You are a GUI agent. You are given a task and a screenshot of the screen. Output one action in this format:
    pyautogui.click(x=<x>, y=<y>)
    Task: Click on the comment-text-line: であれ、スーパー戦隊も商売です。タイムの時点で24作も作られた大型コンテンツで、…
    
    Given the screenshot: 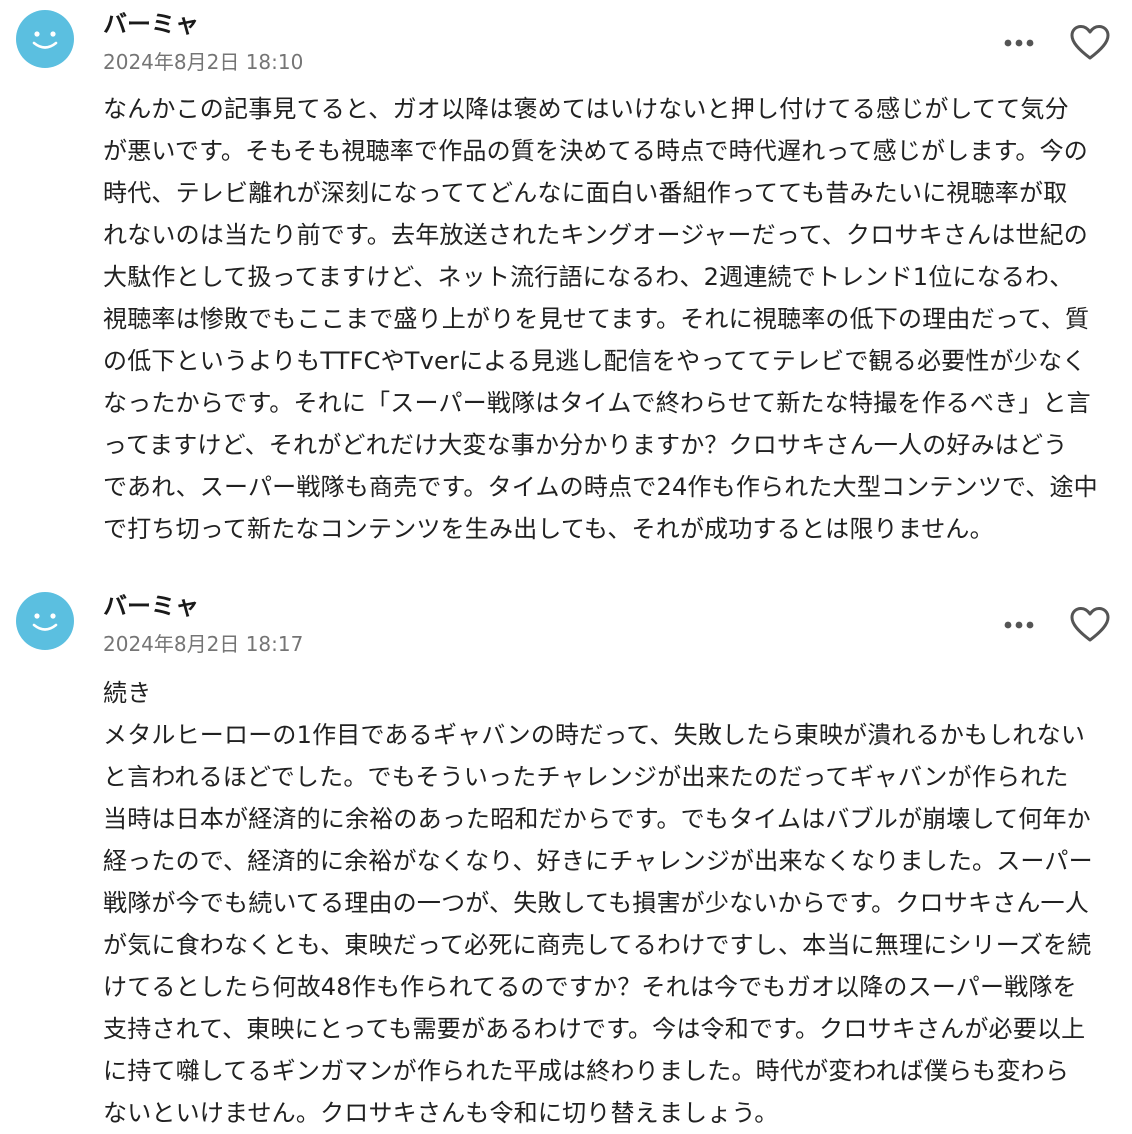 What is the action you would take?
    pyautogui.click(x=600, y=487)
    